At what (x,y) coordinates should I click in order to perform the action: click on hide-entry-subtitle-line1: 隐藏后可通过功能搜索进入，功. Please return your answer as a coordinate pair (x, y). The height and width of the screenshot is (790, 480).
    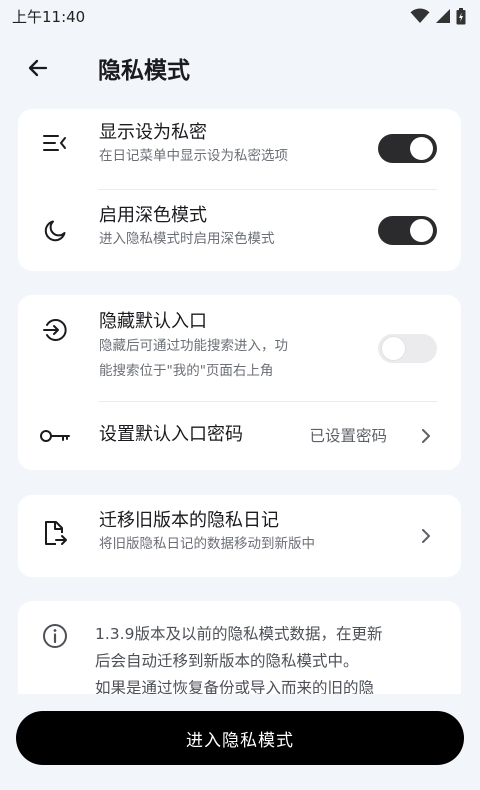
    Looking at the image, I should click on (193, 346).